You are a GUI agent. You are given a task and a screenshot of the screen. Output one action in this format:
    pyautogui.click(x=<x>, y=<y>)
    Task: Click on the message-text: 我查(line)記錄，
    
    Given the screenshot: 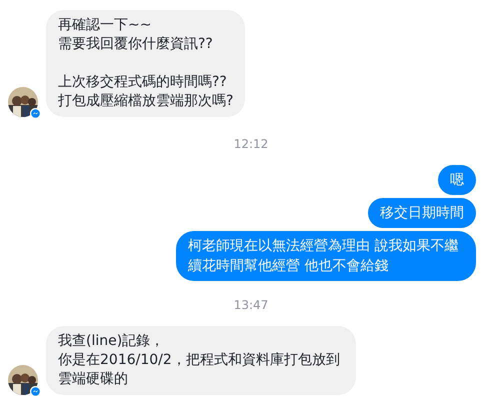 What is the action you would take?
    pyautogui.click(x=112, y=341)
    